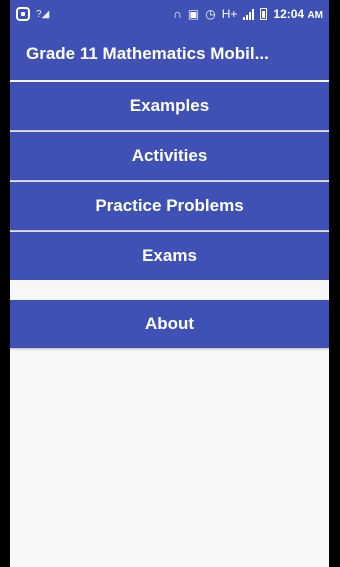 The width and height of the screenshot is (340, 567). I want to click on status-right: ∩ ▣ ◷ H+ 12:04 AM, so click(248, 14).